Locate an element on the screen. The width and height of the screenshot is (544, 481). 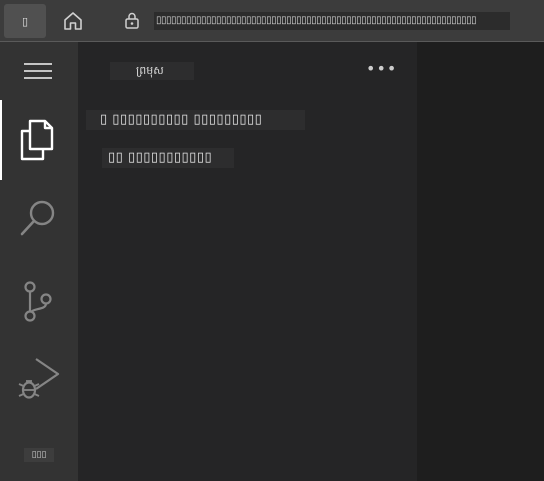
activity-item-explorer is located at coordinates (39, 140).